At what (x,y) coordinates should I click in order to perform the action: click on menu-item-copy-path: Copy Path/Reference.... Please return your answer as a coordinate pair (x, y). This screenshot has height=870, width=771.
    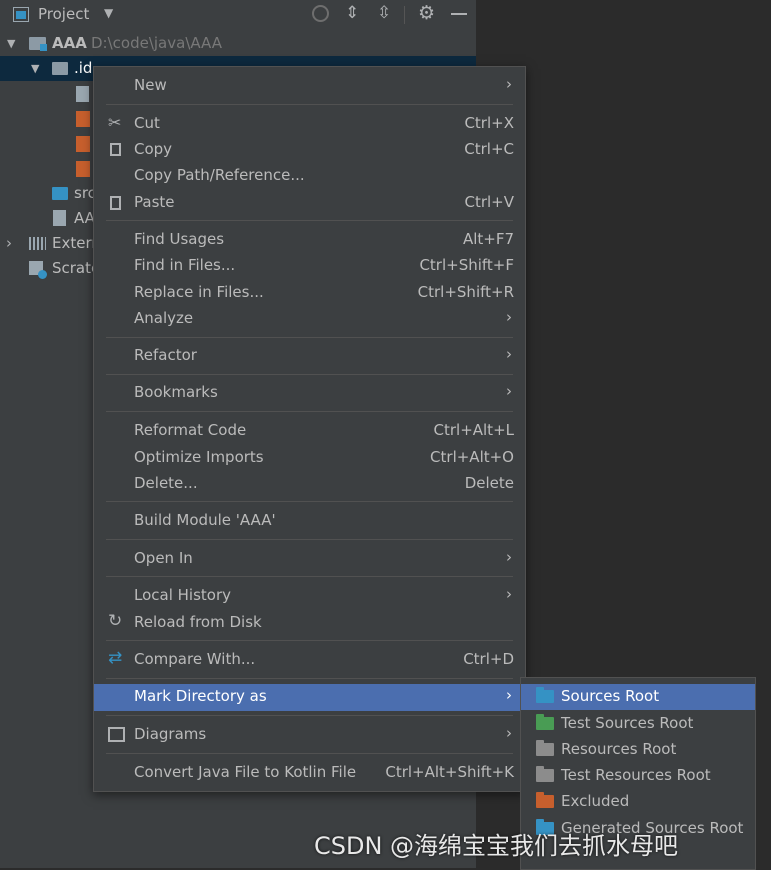
    Looking at the image, I should click on (309, 176).